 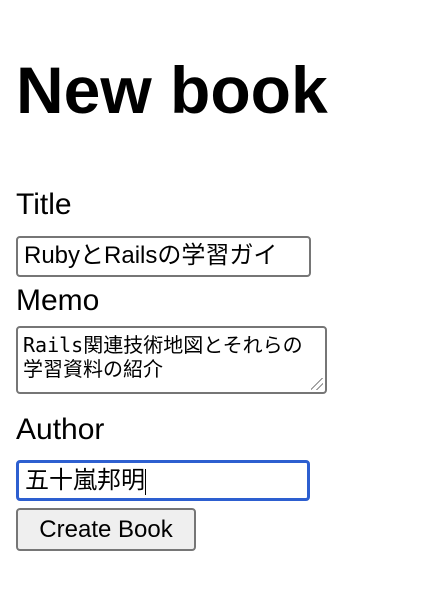 What do you see at coordinates (163, 480) in the screenshot?
I see `author-input: 五十嵐邦明` at bounding box center [163, 480].